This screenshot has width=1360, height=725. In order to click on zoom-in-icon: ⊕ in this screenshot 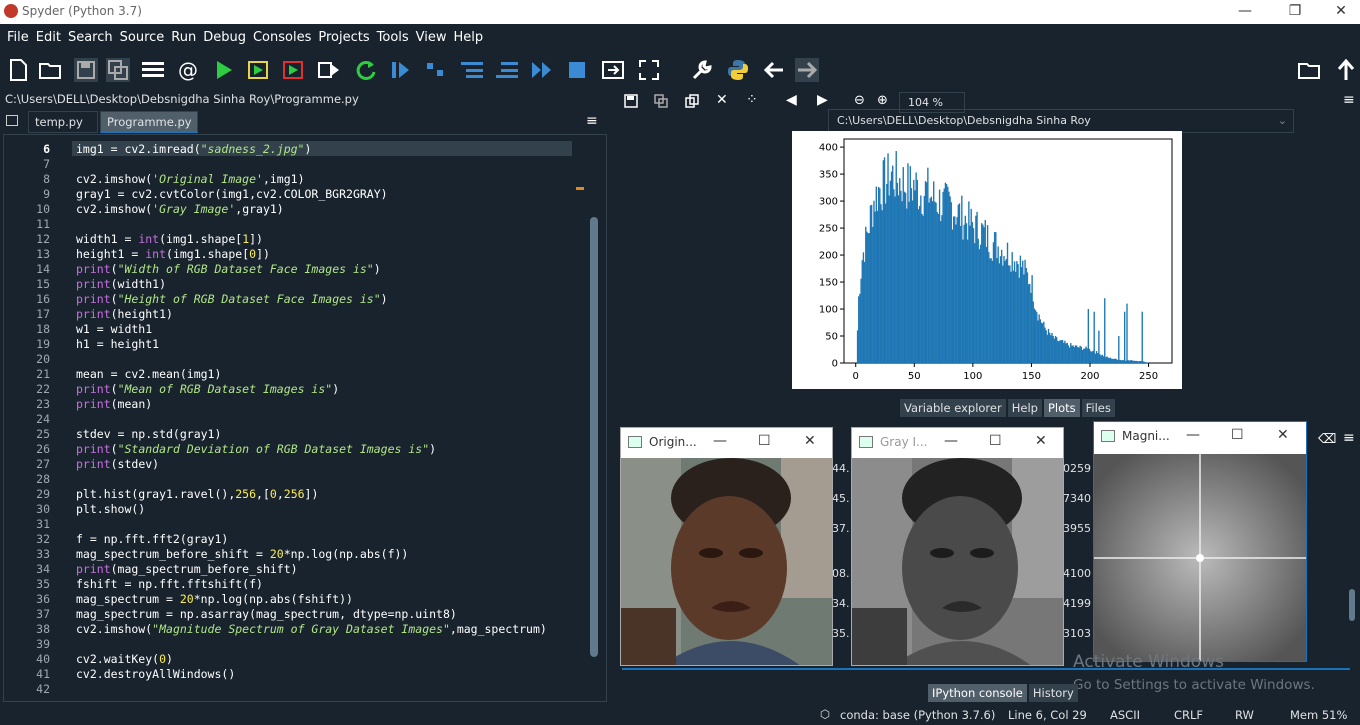, I will do `click(882, 100)`.